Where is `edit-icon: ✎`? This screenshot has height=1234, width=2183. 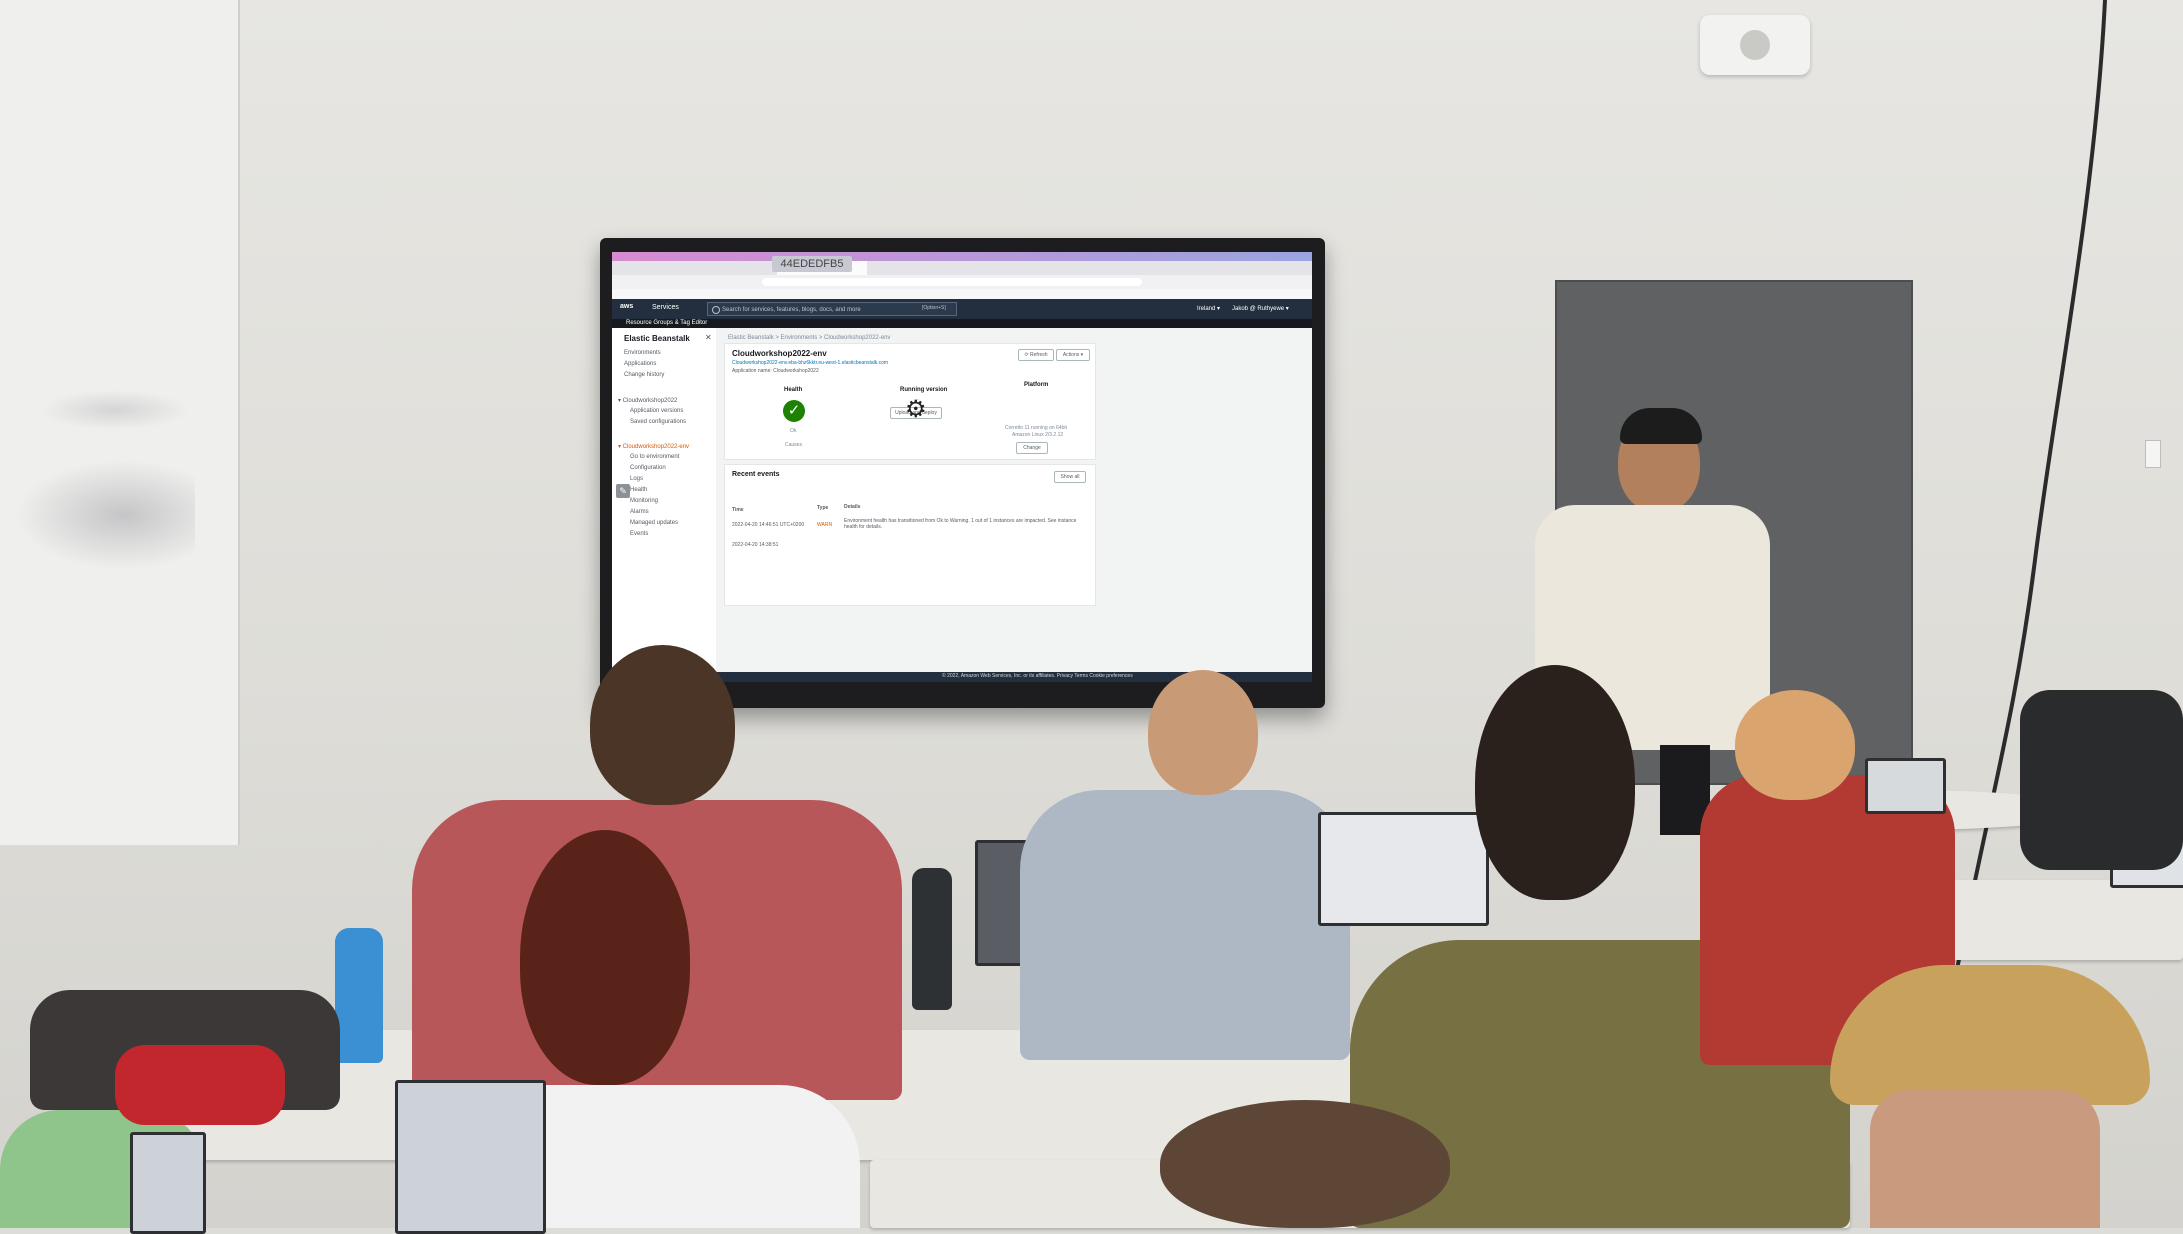 edit-icon: ✎ is located at coordinates (623, 491).